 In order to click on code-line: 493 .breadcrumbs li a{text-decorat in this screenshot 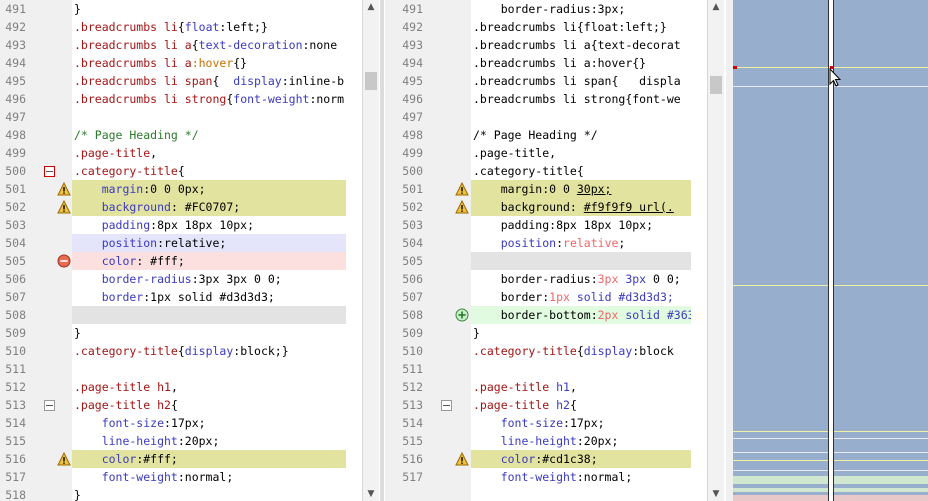, I will do `click(546, 45)`.